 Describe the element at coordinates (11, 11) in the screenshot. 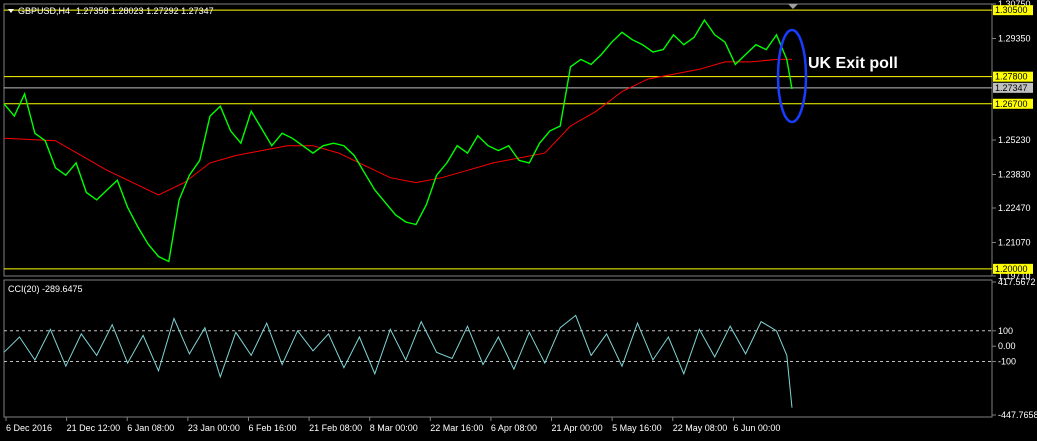

I see `collapse-arrow-icon` at that location.